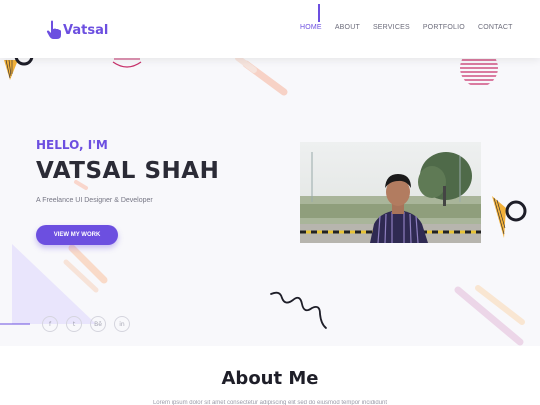  I want to click on nav-item-home: HOME, so click(311, 27).